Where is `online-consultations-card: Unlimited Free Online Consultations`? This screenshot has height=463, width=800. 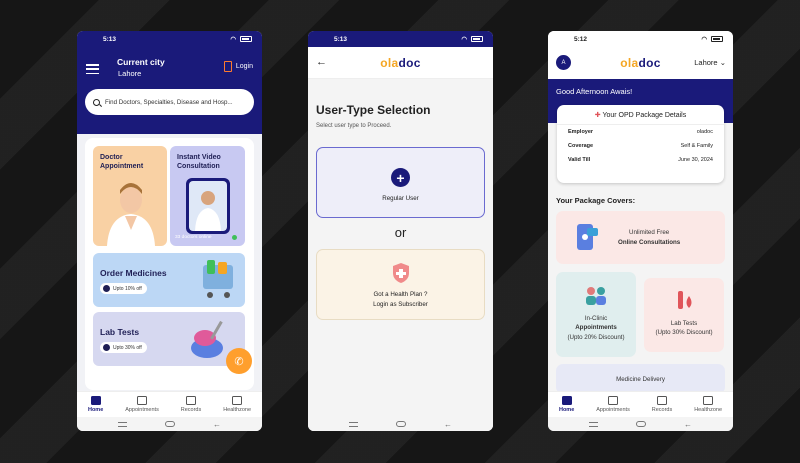 online-consultations-card: Unlimited Free Online Consultations is located at coordinates (640, 237).